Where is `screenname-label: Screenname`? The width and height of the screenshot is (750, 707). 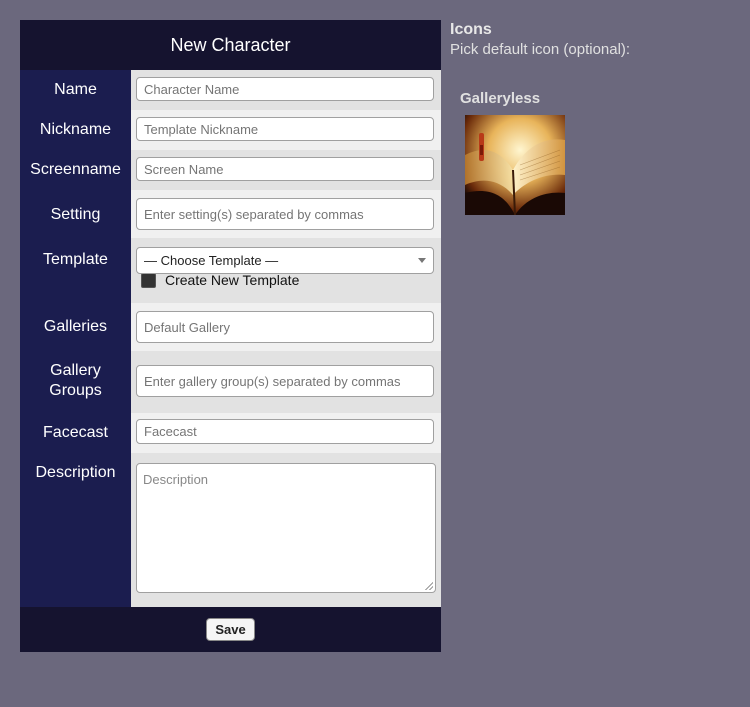 screenname-label: Screenname is located at coordinates (75, 169).